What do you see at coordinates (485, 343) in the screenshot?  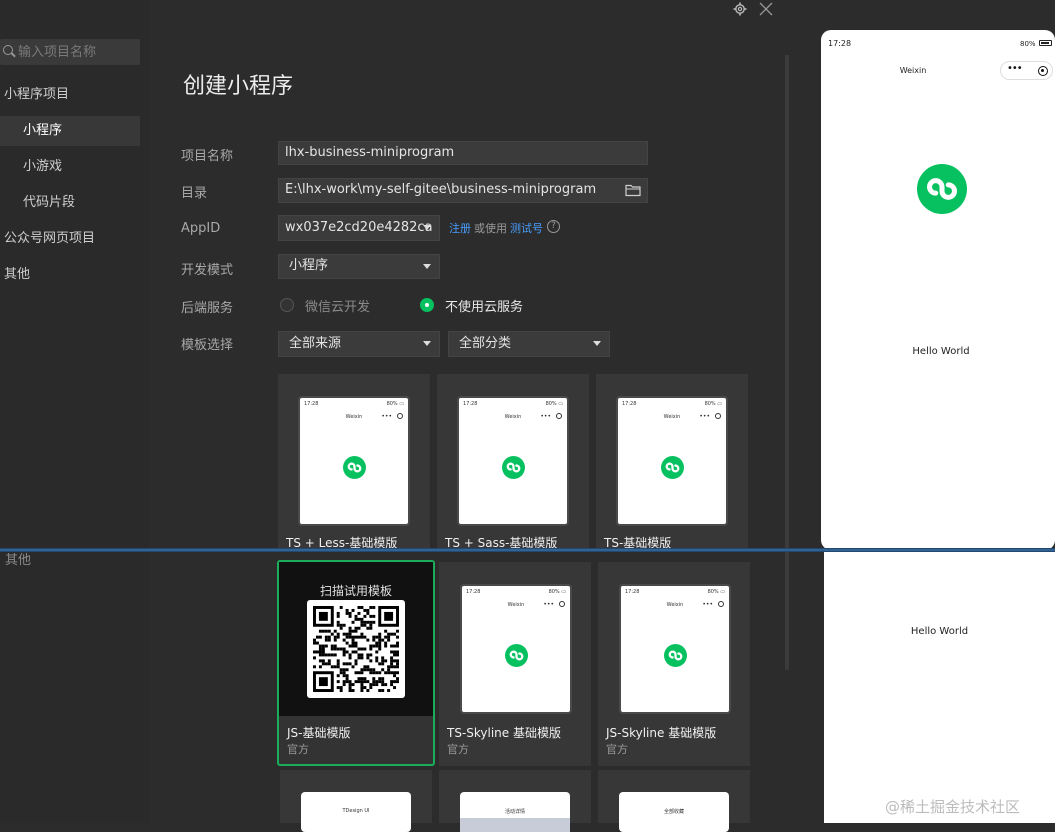 I see `category-filter-value: 全部分类` at bounding box center [485, 343].